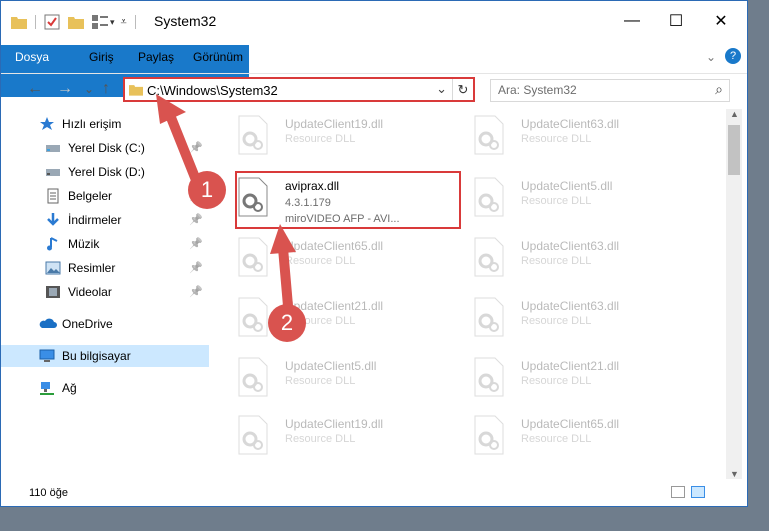  I want to click on step-badge-2: 2, so click(287, 323).